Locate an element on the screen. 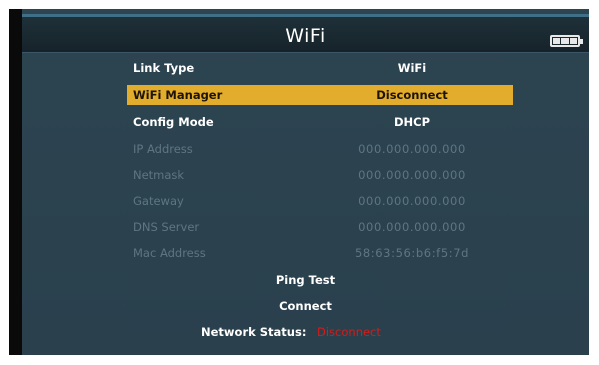  page-title: WiFi is located at coordinates (305, 36).